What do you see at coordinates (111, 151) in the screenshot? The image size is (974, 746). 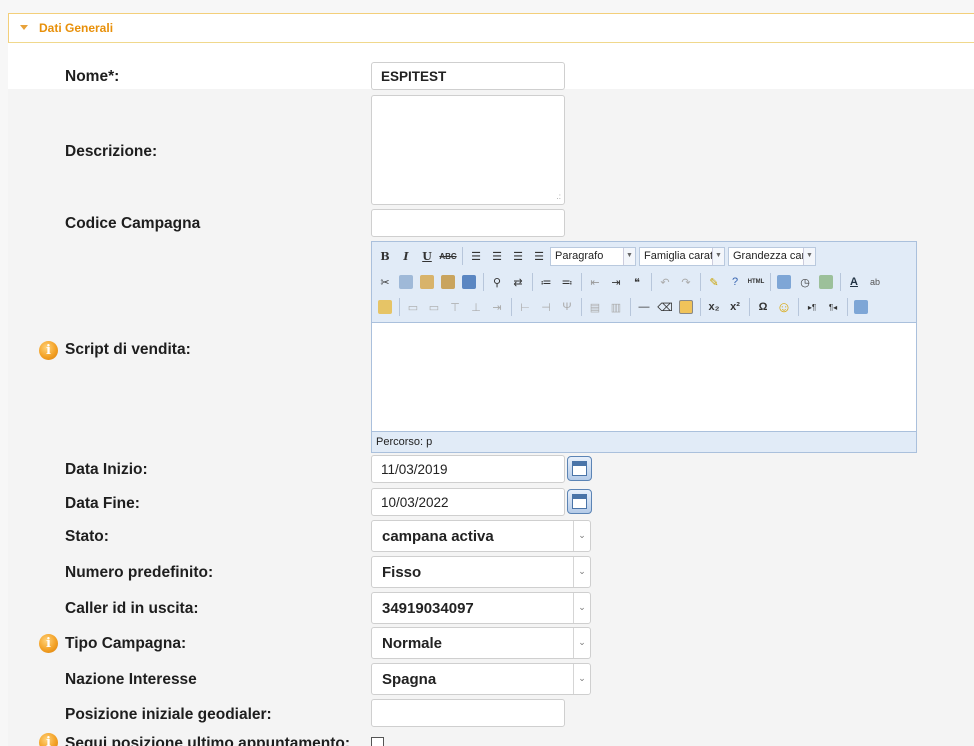 I see `descrizione-label: Descrizione:` at bounding box center [111, 151].